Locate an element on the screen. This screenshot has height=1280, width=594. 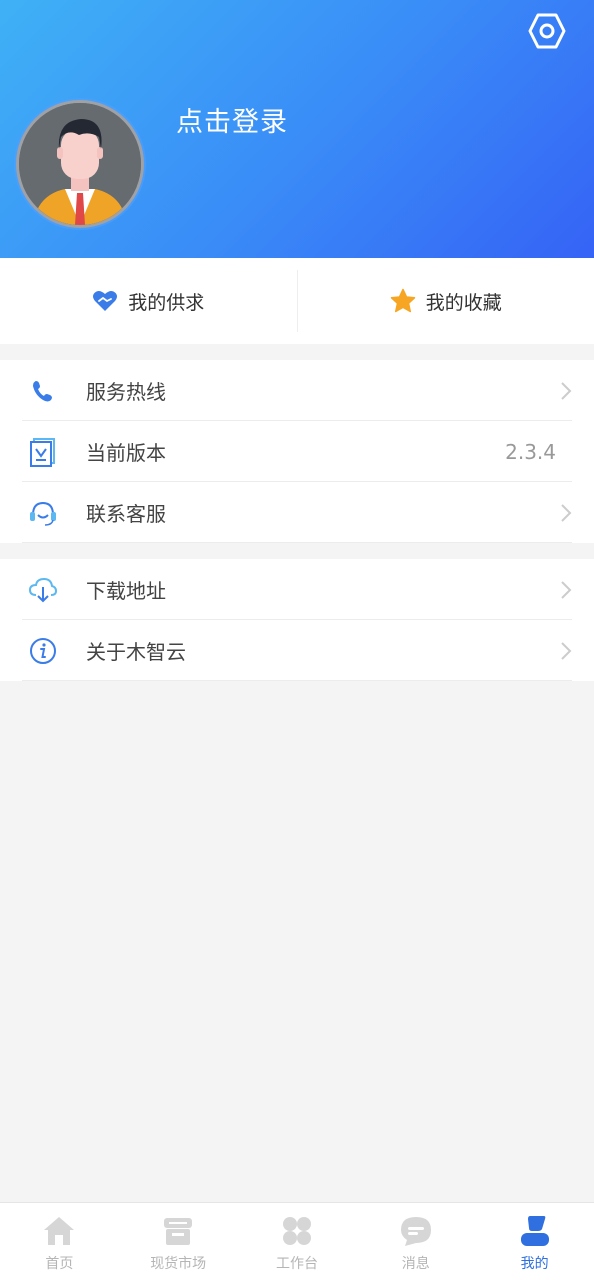
tab-profile: 我的 is located at coordinates (534, 1241).